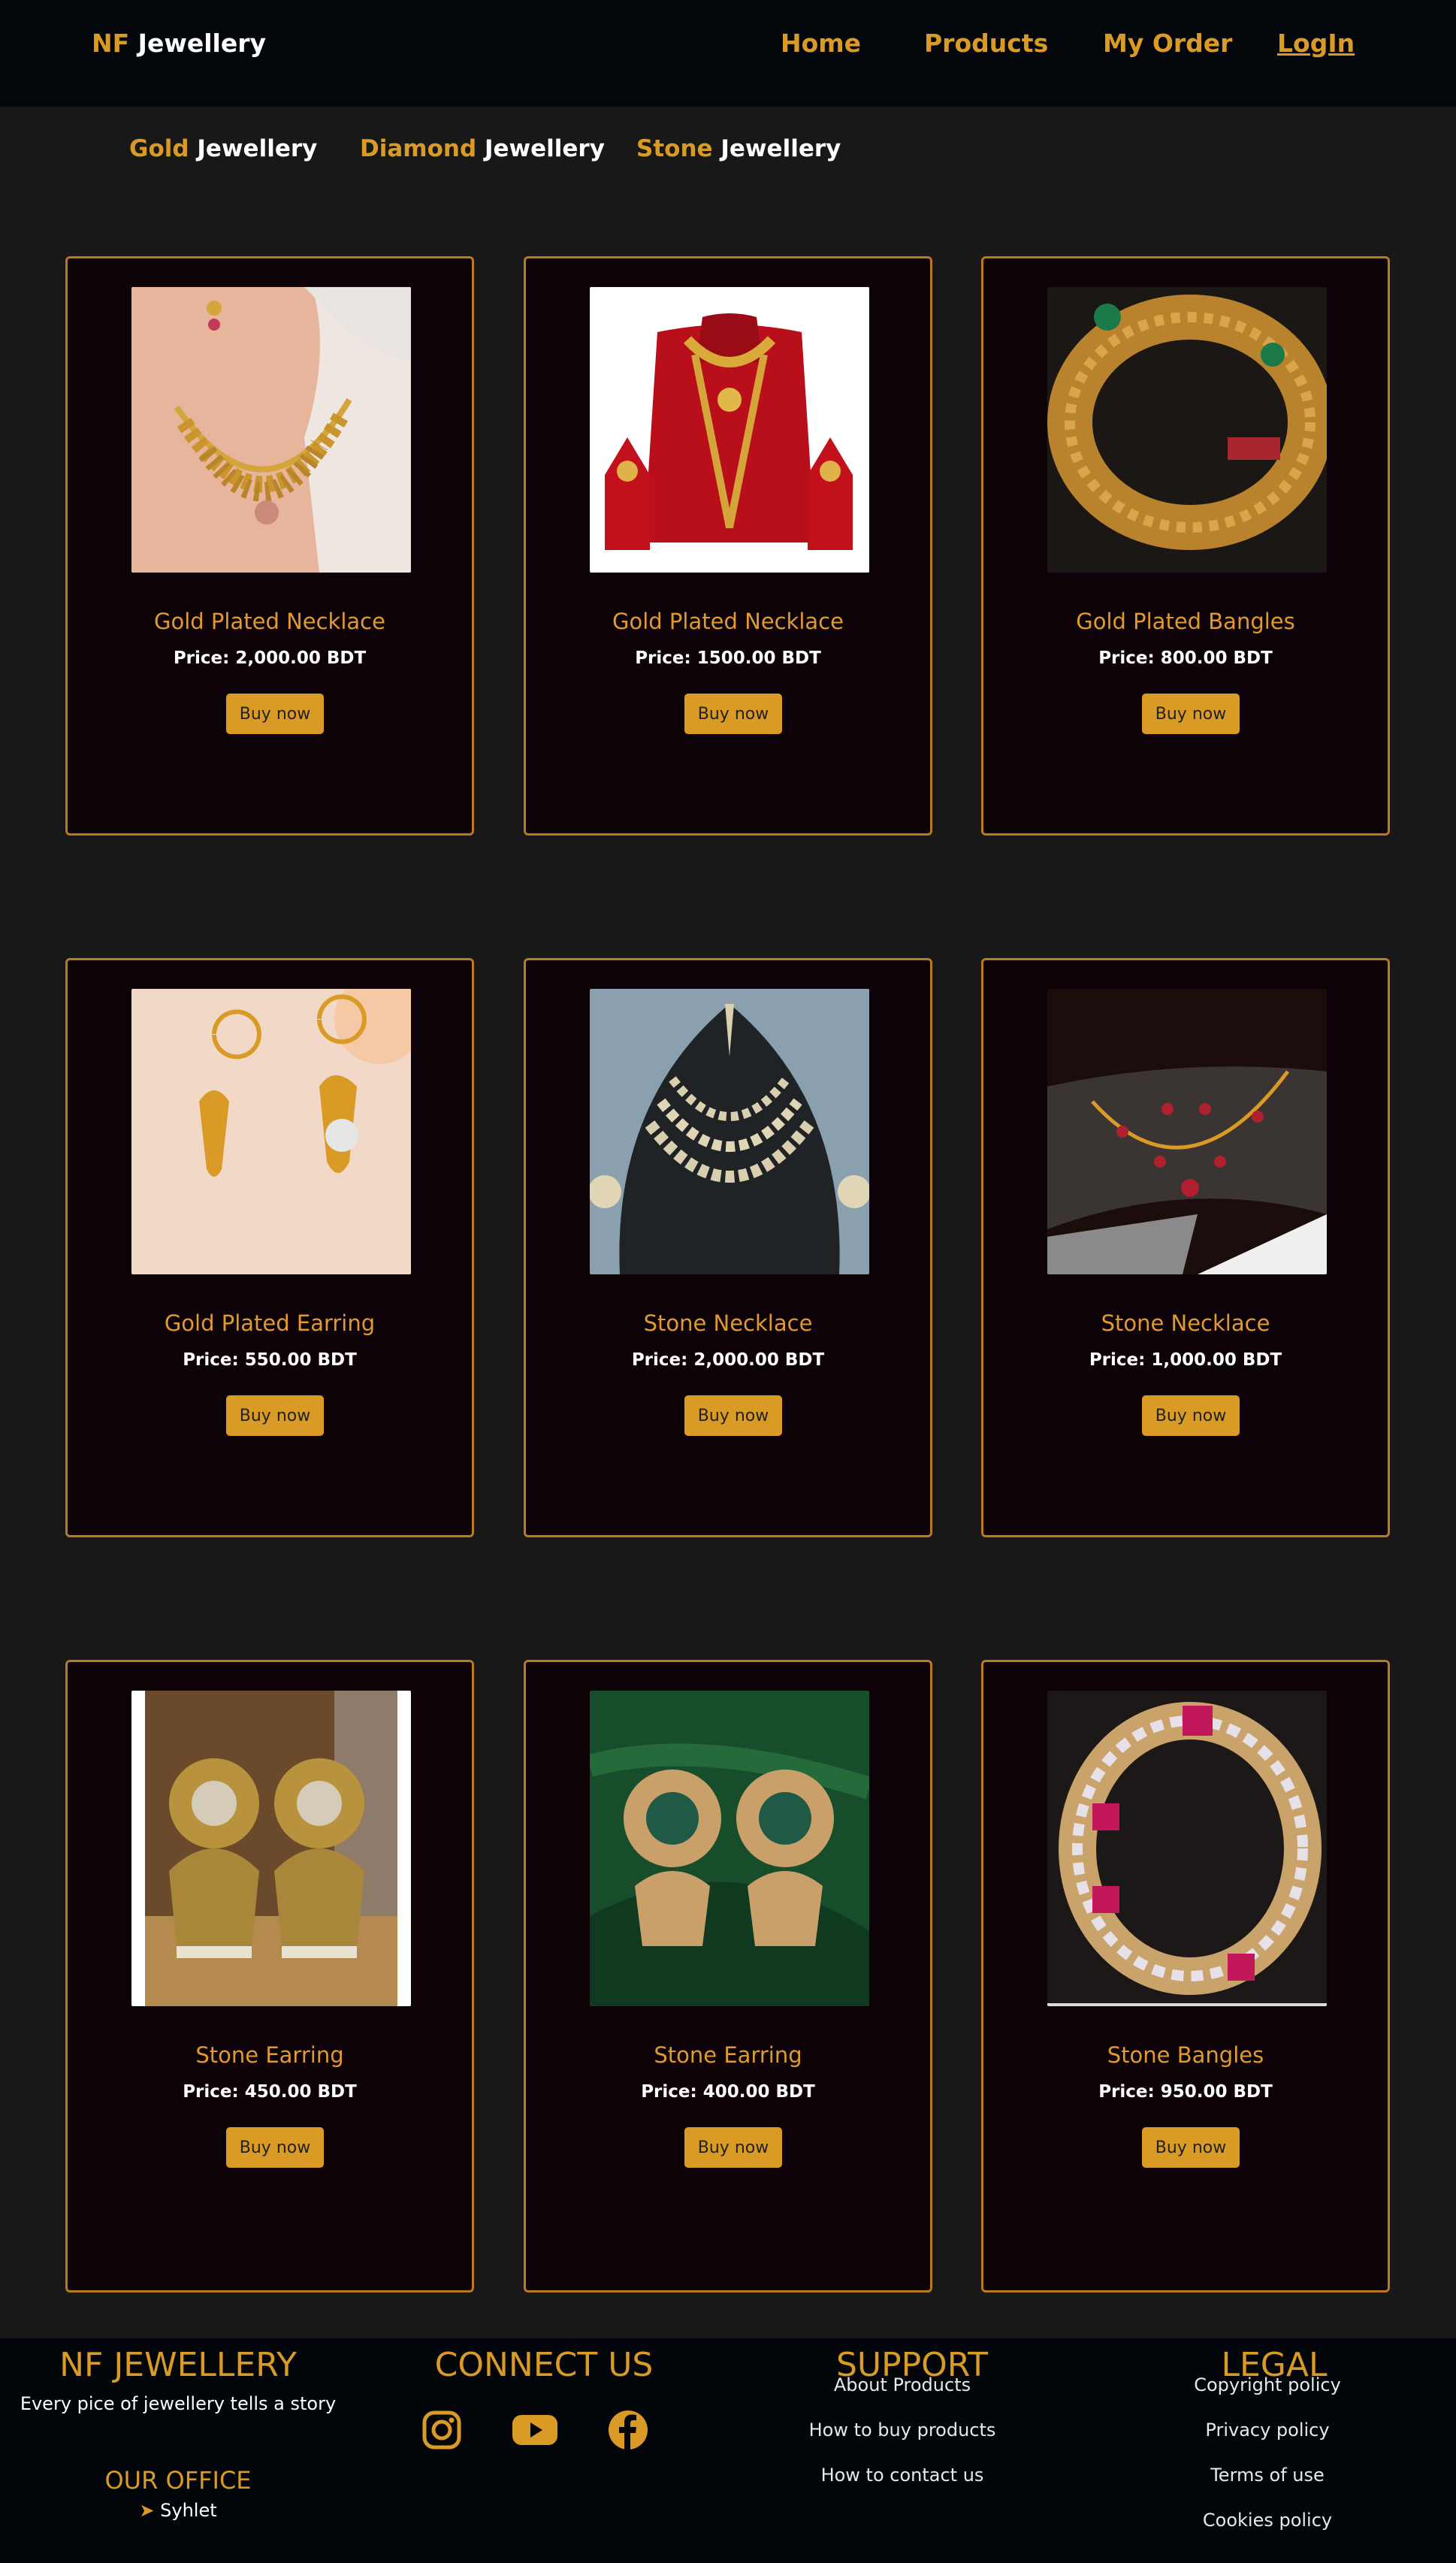 This screenshot has height=2563, width=1456. I want to click on tab-stone-jewellery: Stone Jewellery, so click(738, 148).